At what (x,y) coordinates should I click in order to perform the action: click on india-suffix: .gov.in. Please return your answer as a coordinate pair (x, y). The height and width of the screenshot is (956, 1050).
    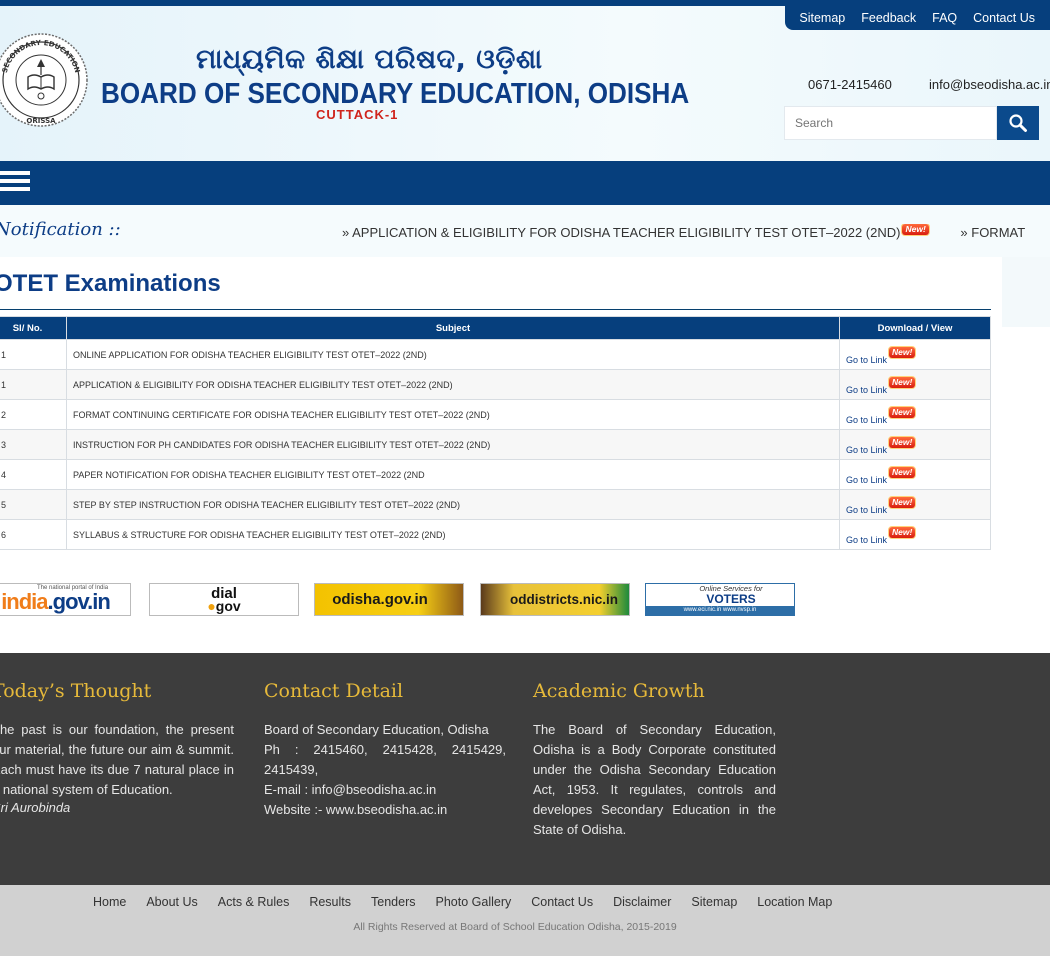
    Looking at the image, I should click on (79, 601).